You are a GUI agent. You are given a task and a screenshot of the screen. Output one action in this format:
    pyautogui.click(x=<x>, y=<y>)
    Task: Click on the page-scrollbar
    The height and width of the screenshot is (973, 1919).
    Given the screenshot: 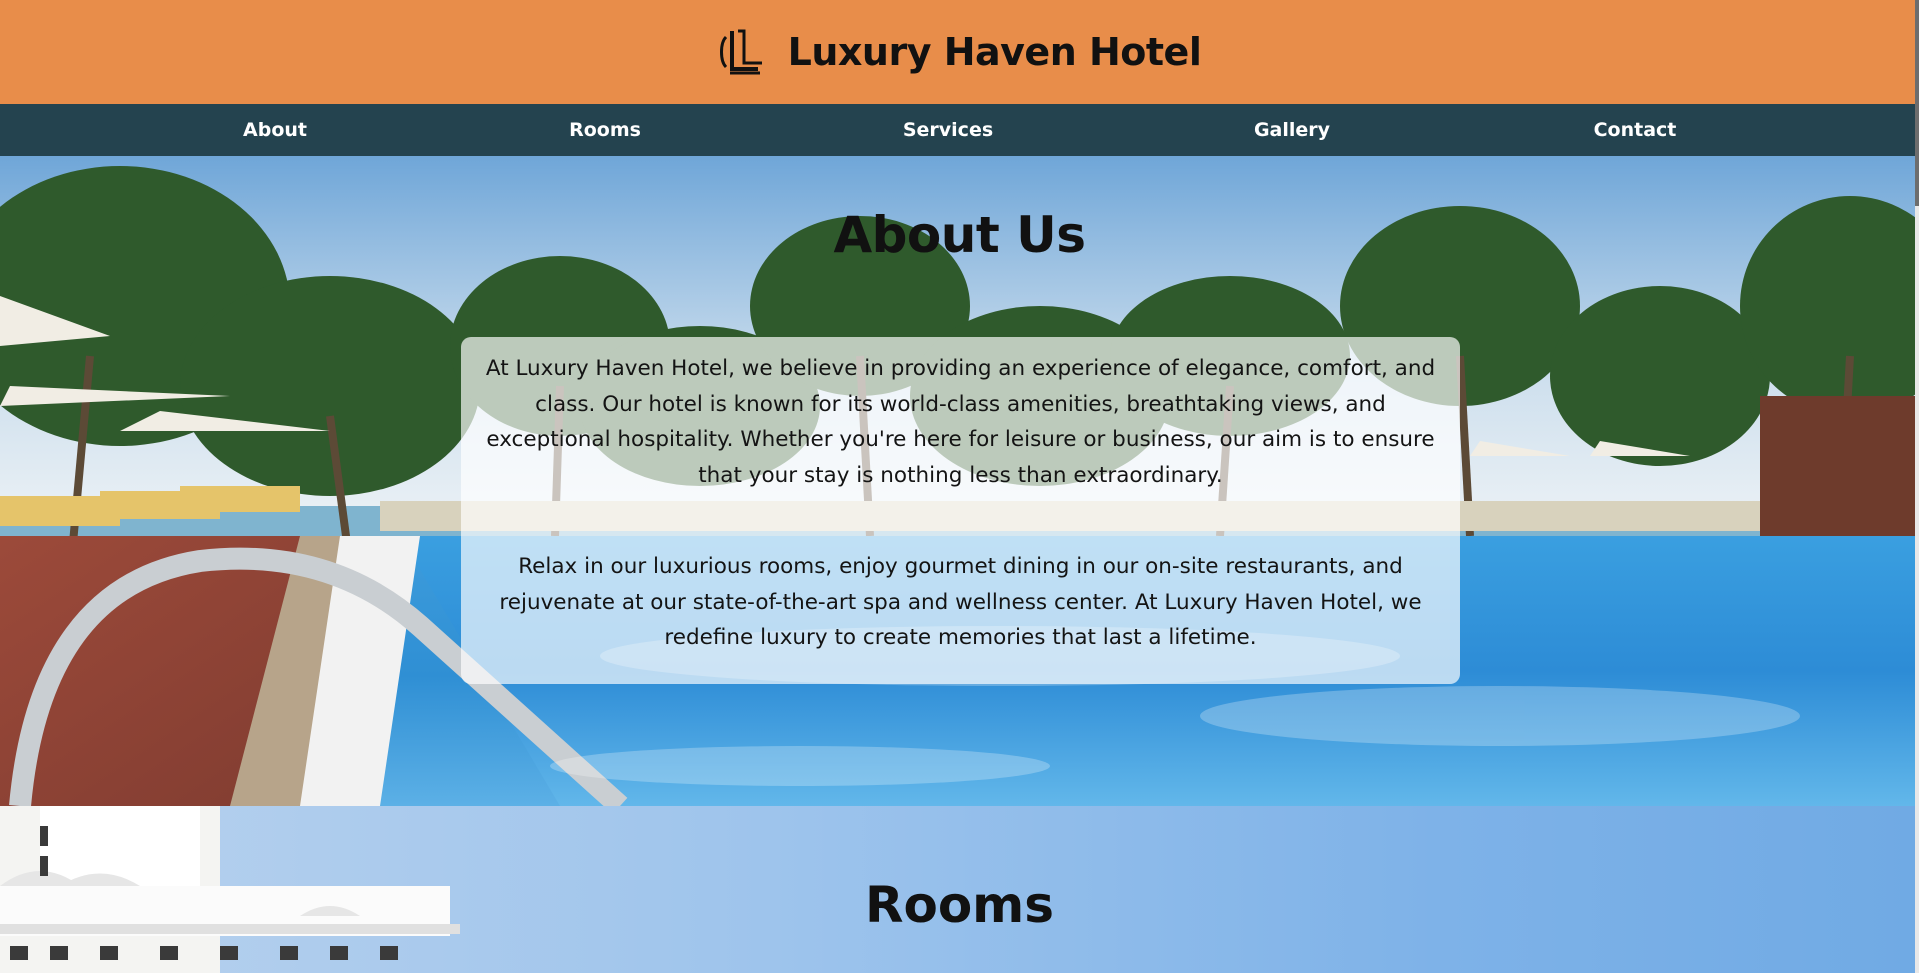 What is the action you would take?
    pyautogui.click(x=1917, y=486)
    